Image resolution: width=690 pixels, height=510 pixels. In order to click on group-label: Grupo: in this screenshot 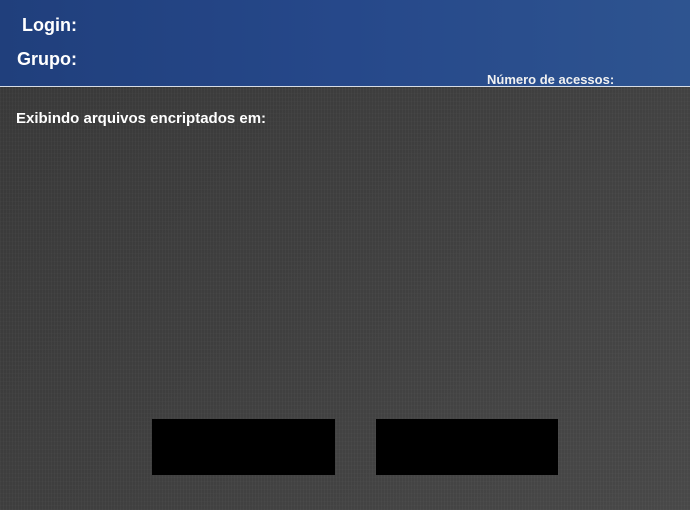, I will do `click(47, 59)`.